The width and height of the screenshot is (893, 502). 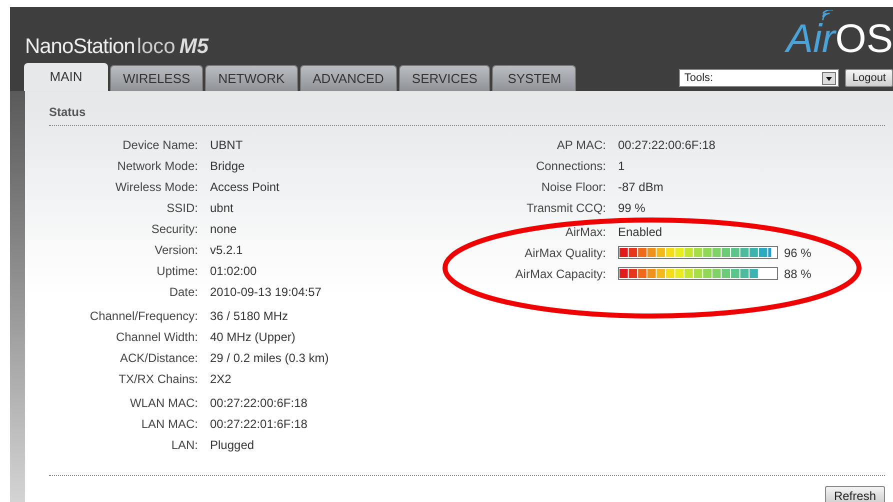 What do you see at coordinates (68, 112) in the screenshot?
I see `section-title: Status` at bounding box center [68, 112].